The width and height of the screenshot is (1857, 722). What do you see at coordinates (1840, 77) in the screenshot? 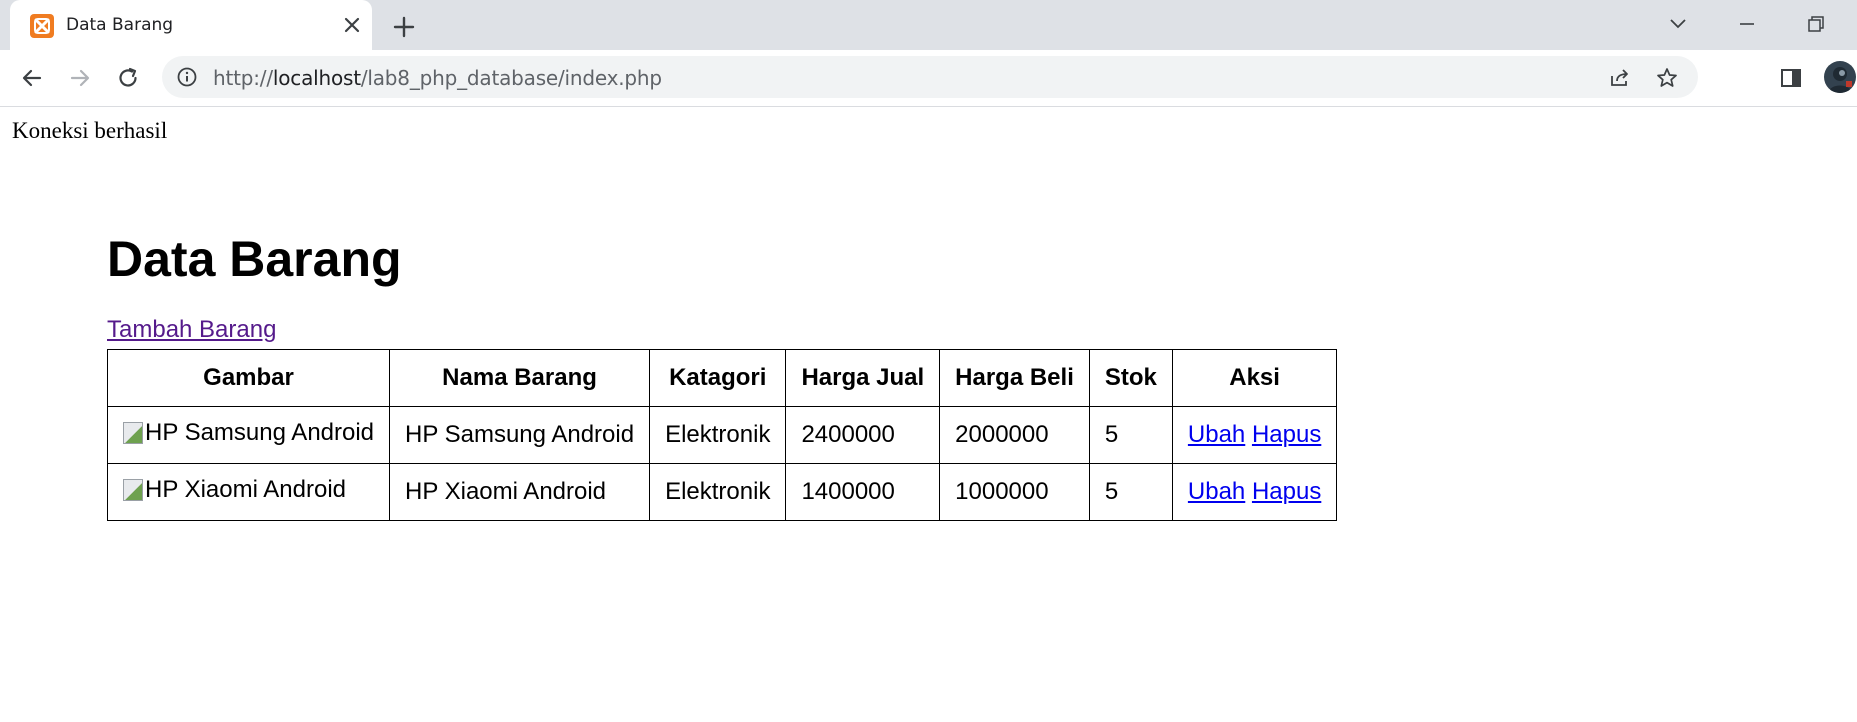
I see `avatar` at bounding box center [1840, 77].